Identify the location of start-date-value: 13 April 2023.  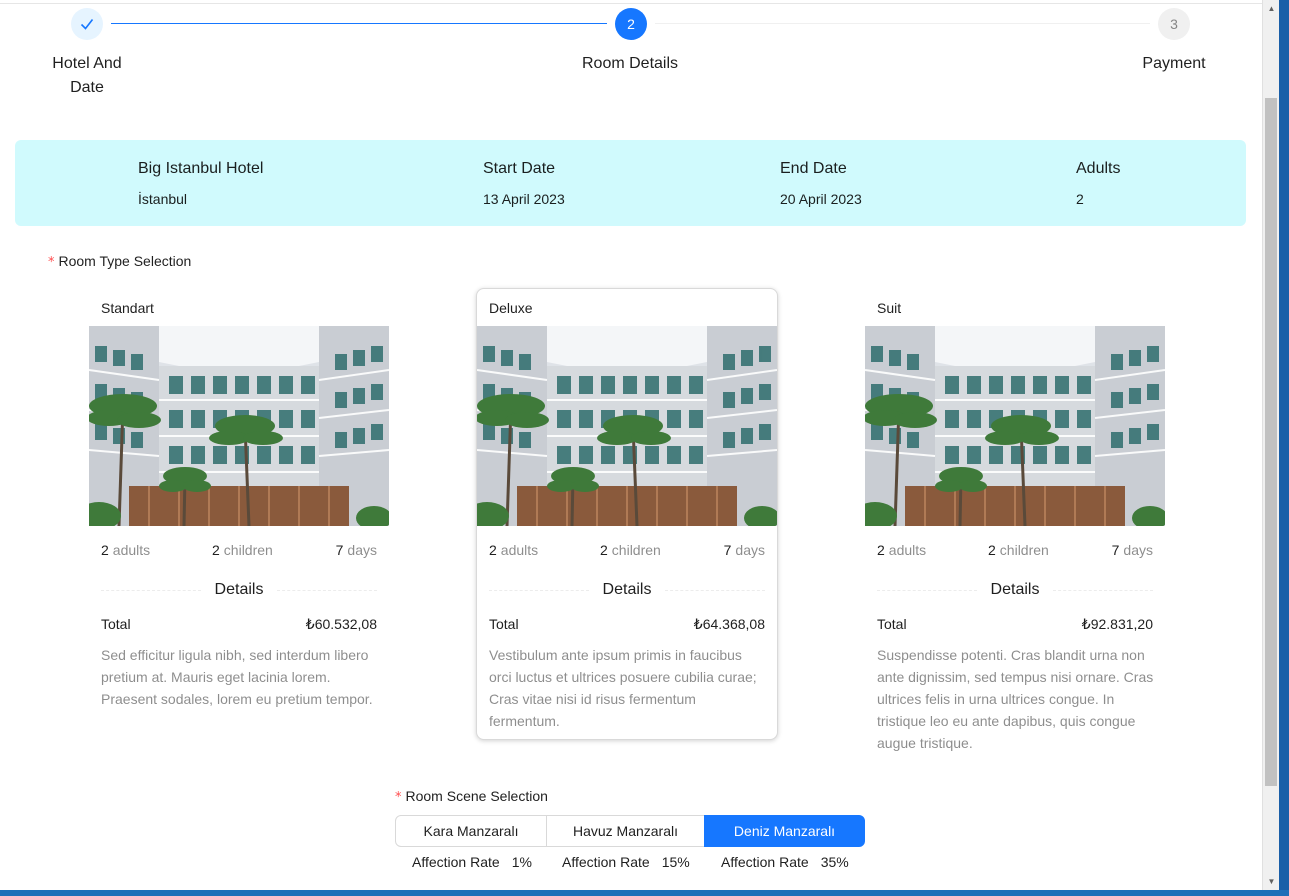
(524, 199).